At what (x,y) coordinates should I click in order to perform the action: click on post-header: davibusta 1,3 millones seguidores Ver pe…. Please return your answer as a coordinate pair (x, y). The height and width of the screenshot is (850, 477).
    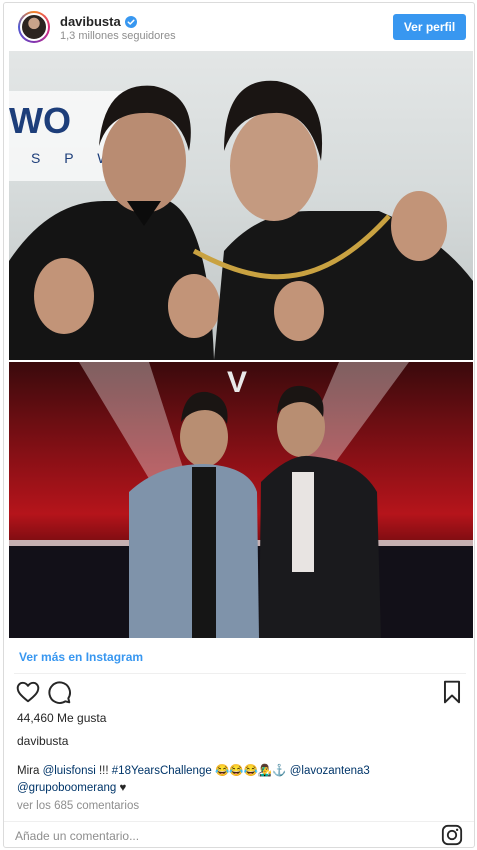
    Looking at the image, I should click on (239, 26).